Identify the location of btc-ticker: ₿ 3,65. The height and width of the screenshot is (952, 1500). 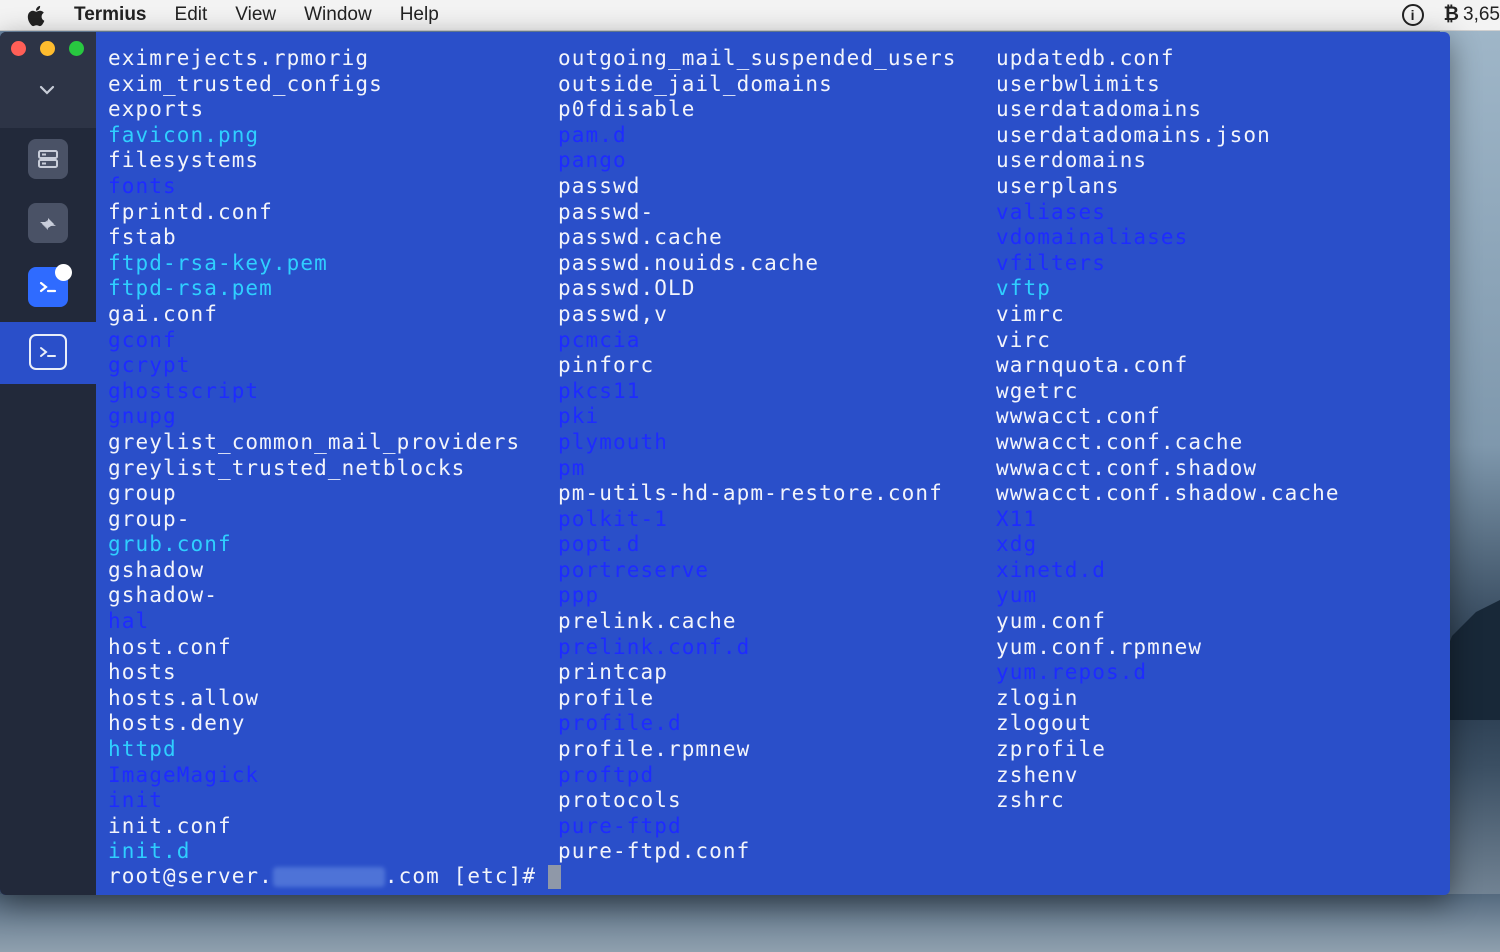
(1472, 15).